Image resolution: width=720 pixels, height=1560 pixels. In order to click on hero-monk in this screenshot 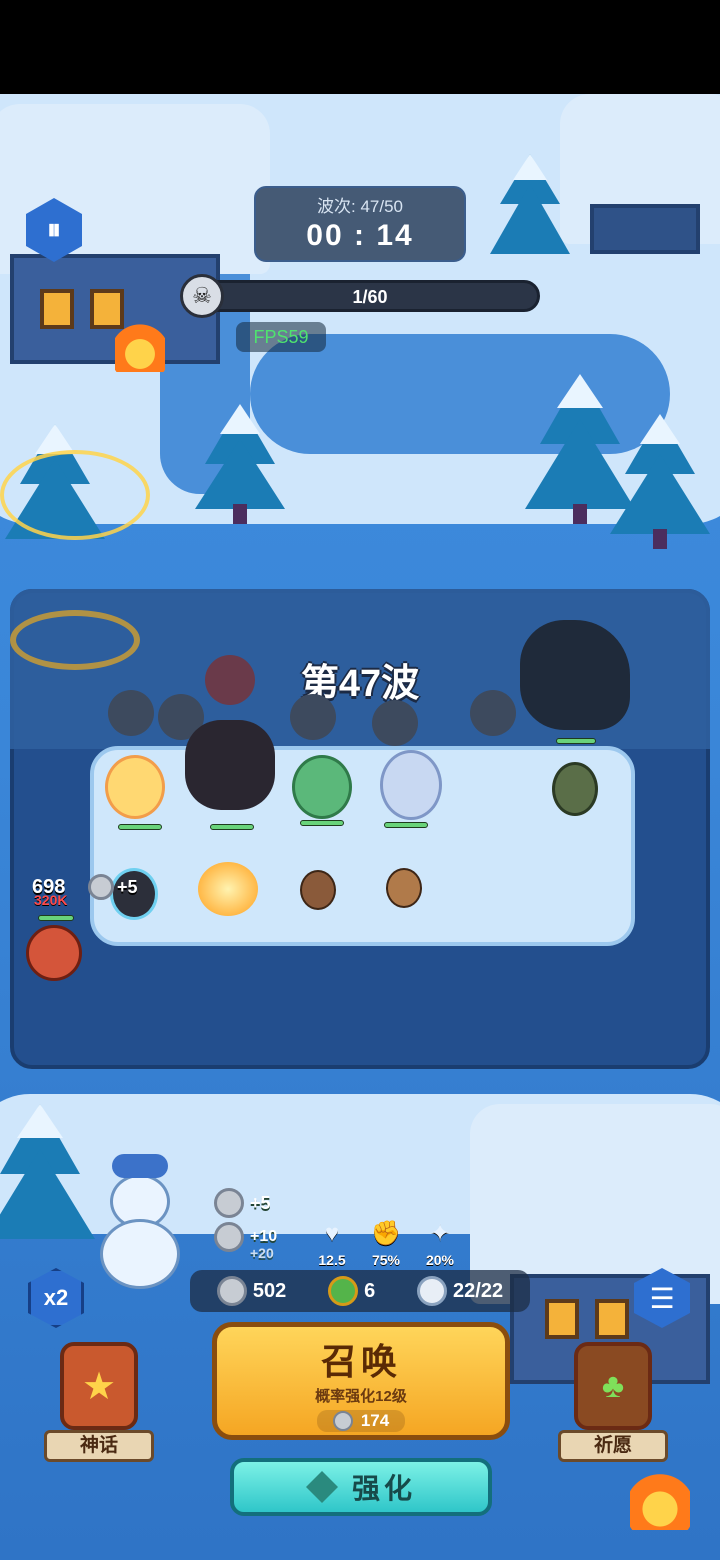, I will do `click(404, 888)`.